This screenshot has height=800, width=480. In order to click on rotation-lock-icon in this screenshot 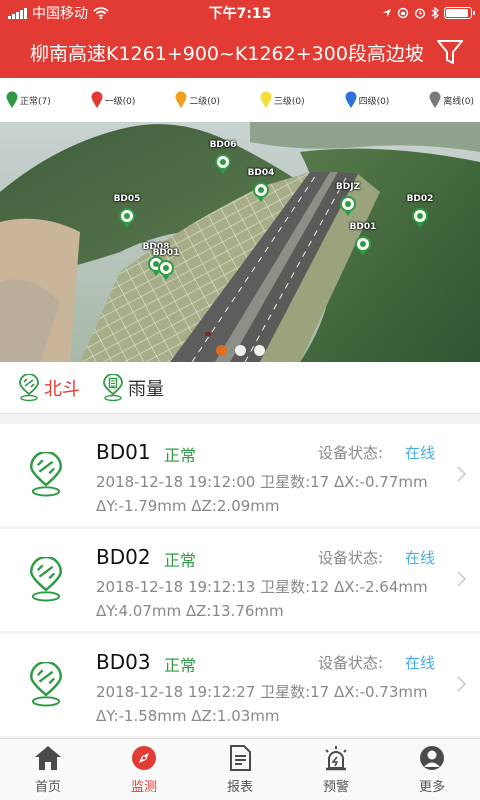, I will do `click(403, 13)`.